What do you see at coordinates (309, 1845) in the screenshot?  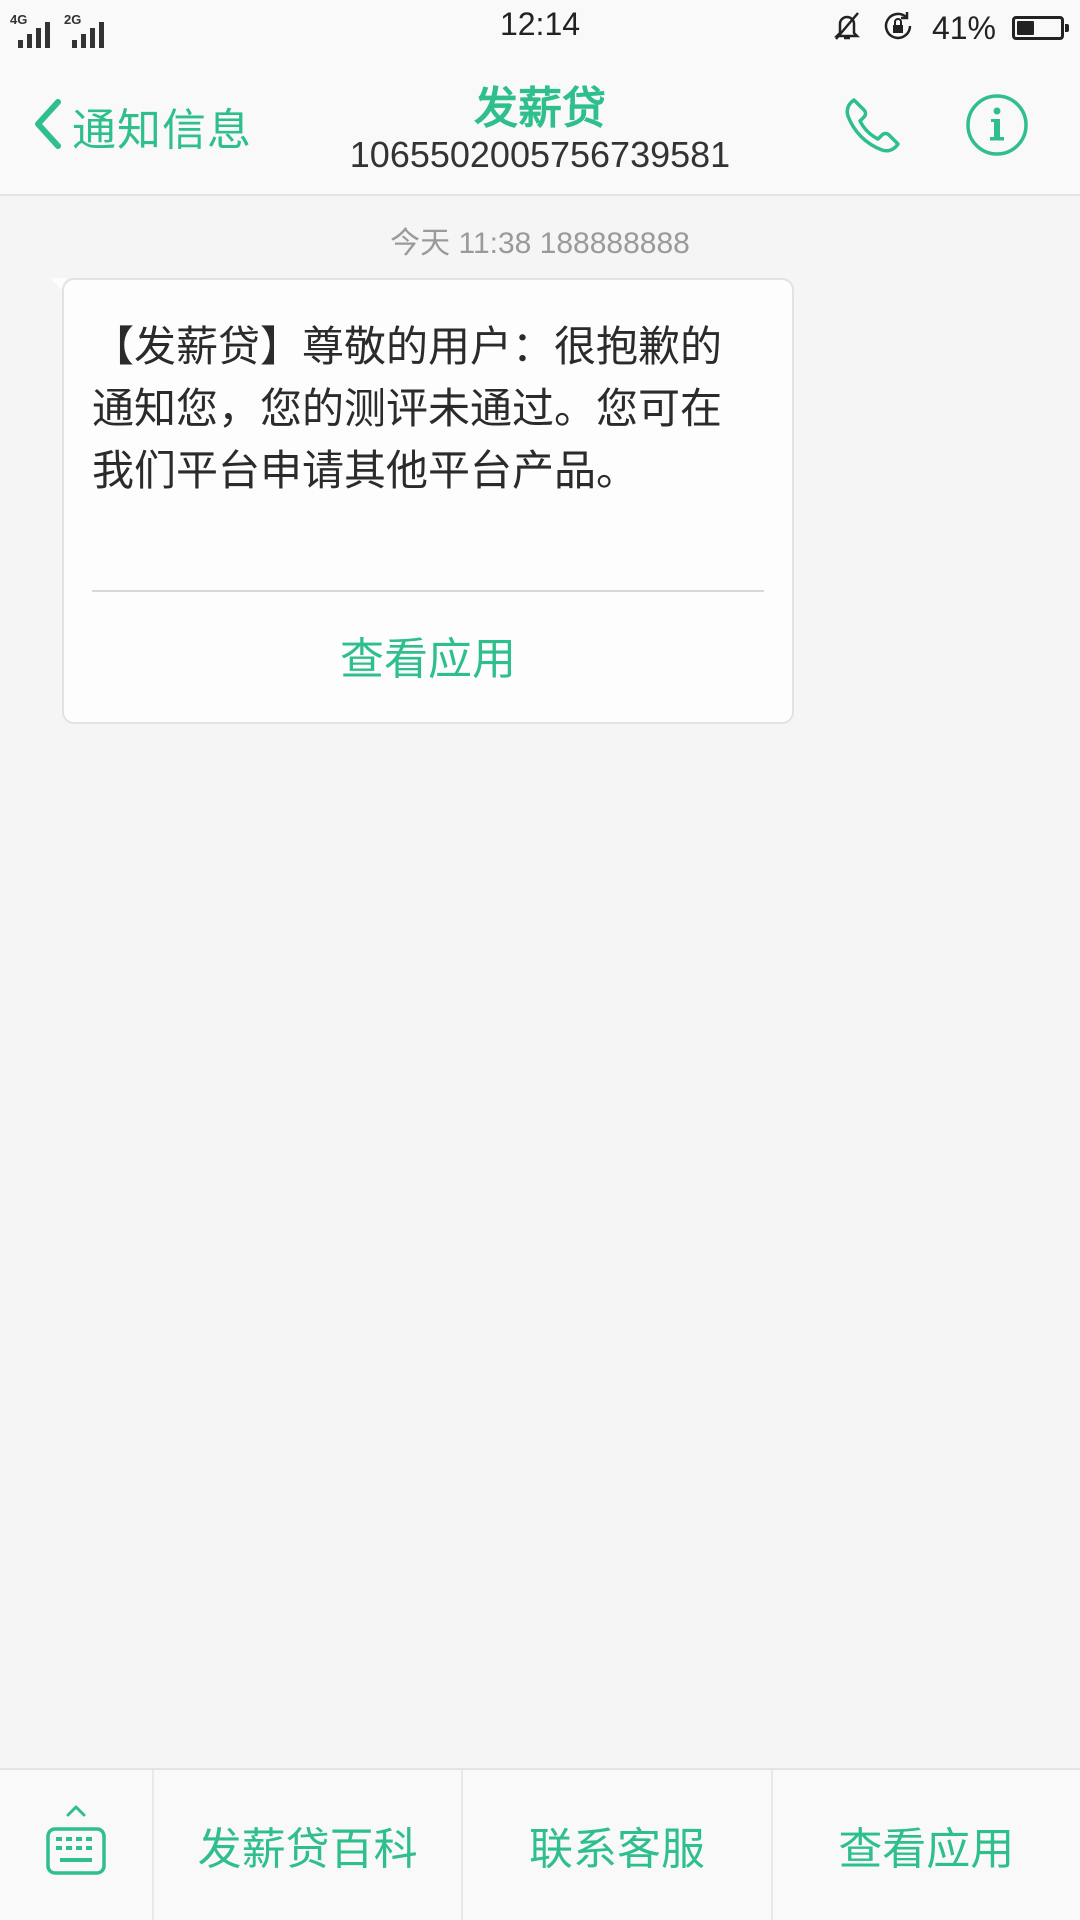 I see `menu-item-faxindai-wiki: 发薪贷百科` at bounding box center [309, 1845].